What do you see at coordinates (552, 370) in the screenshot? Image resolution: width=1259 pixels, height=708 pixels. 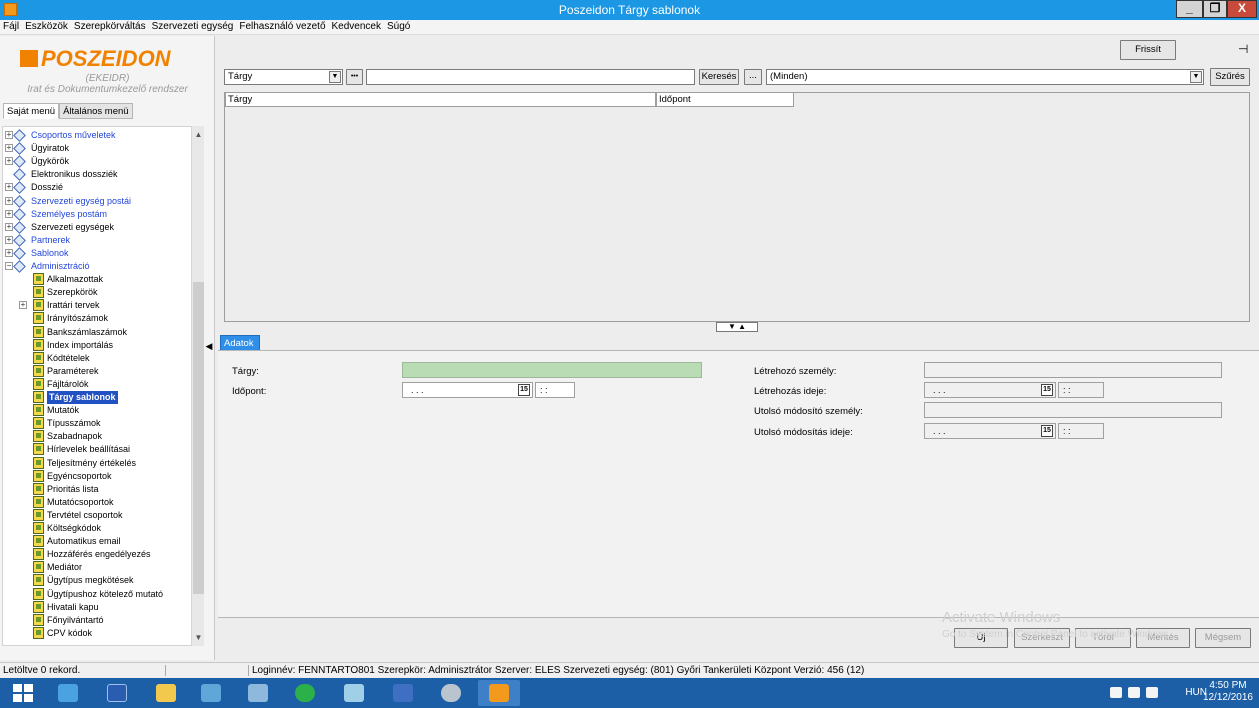 I see `subject-field` at bounding box center [552, 370].